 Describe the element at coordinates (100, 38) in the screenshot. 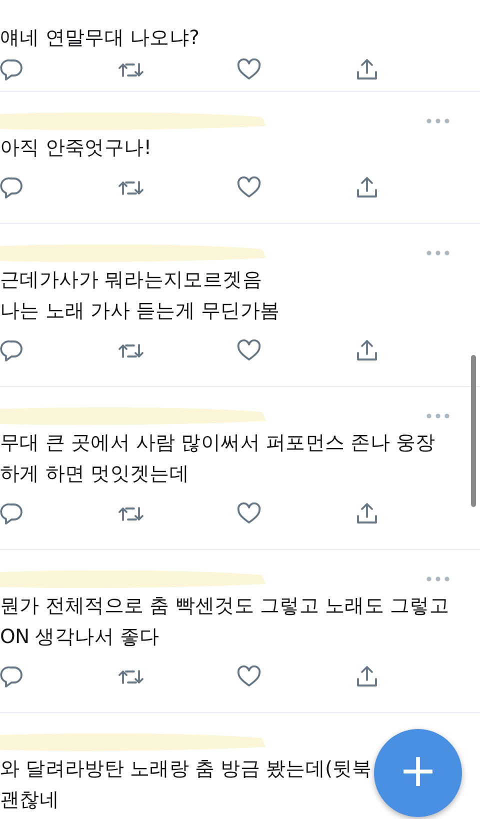

I see `tweet-text: 얘네 연말무대 나오냐?` at that location.